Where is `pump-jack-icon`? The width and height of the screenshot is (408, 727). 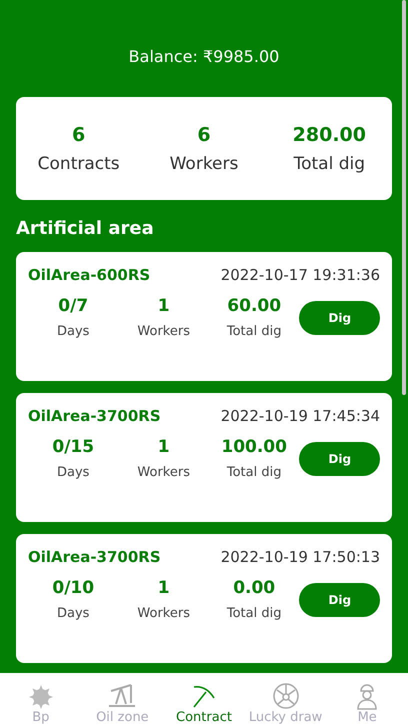
pump-jack-icon is located at coordinates (122, 696).